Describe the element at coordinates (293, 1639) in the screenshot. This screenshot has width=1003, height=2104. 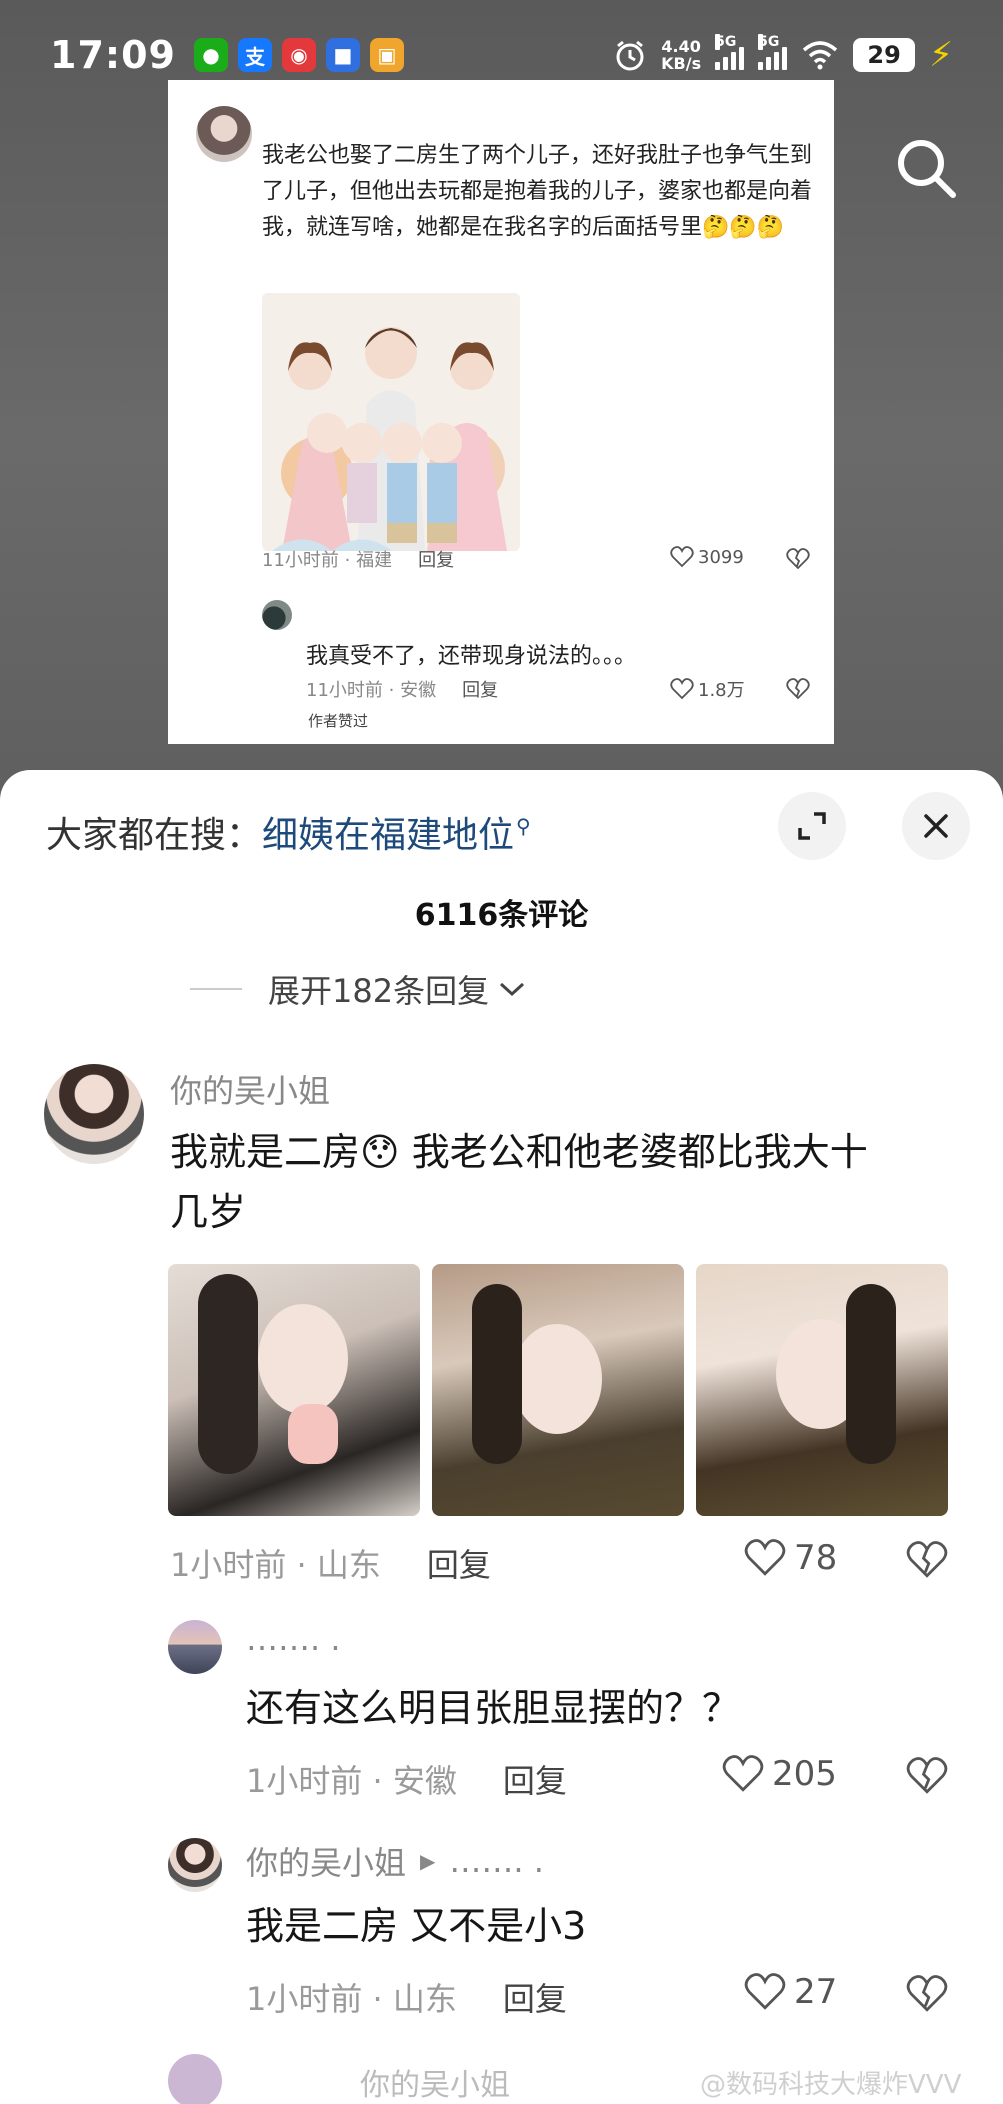
I see `reply-username: ……. .` at that location.